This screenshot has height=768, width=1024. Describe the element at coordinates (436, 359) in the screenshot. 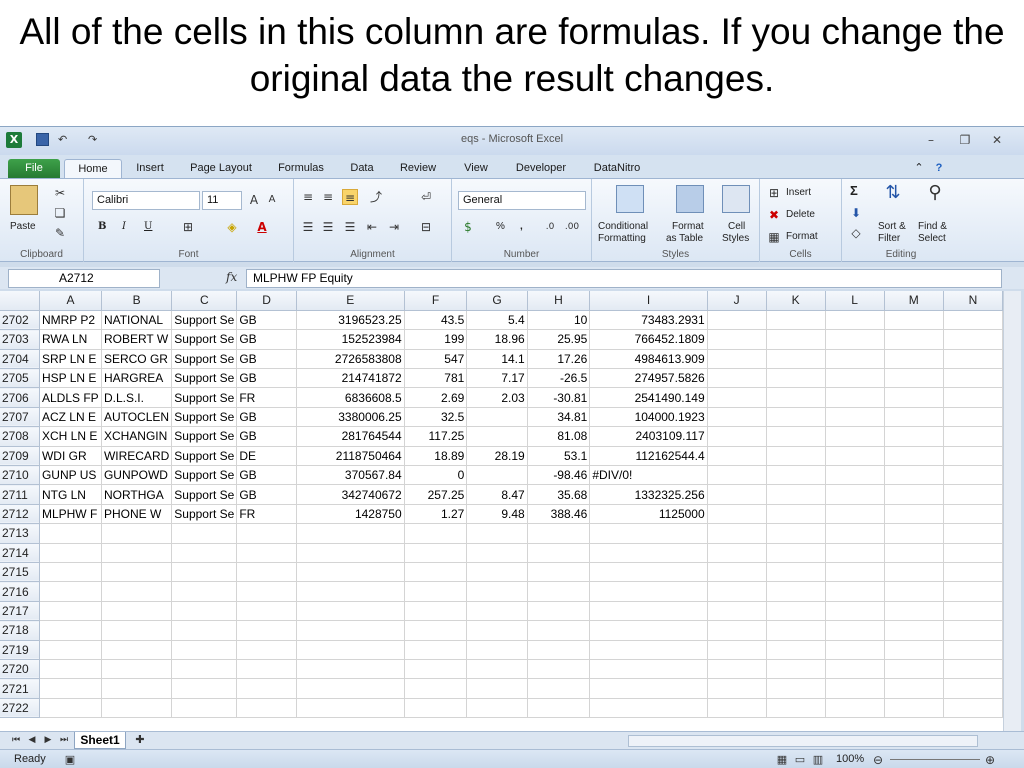

I see `cell-f2704: 547` at that location.